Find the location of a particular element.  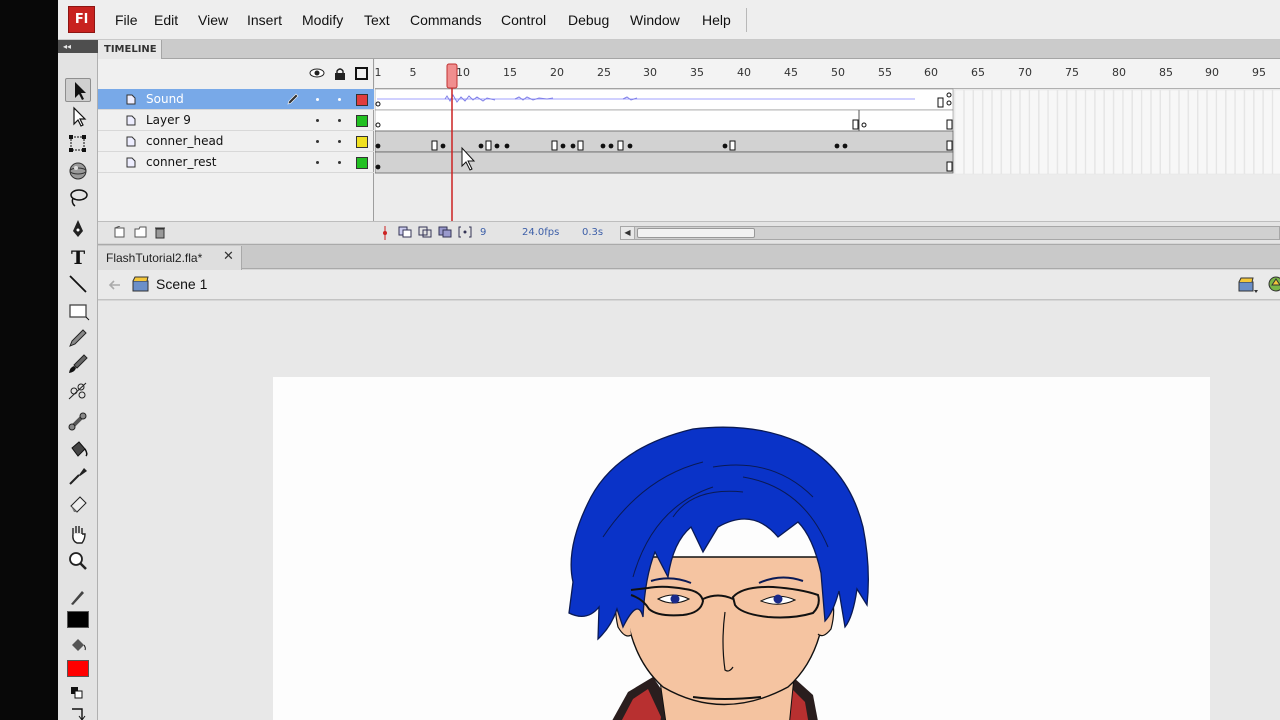

paint-bucket-tool-icon is located at coordinates (78, 450).